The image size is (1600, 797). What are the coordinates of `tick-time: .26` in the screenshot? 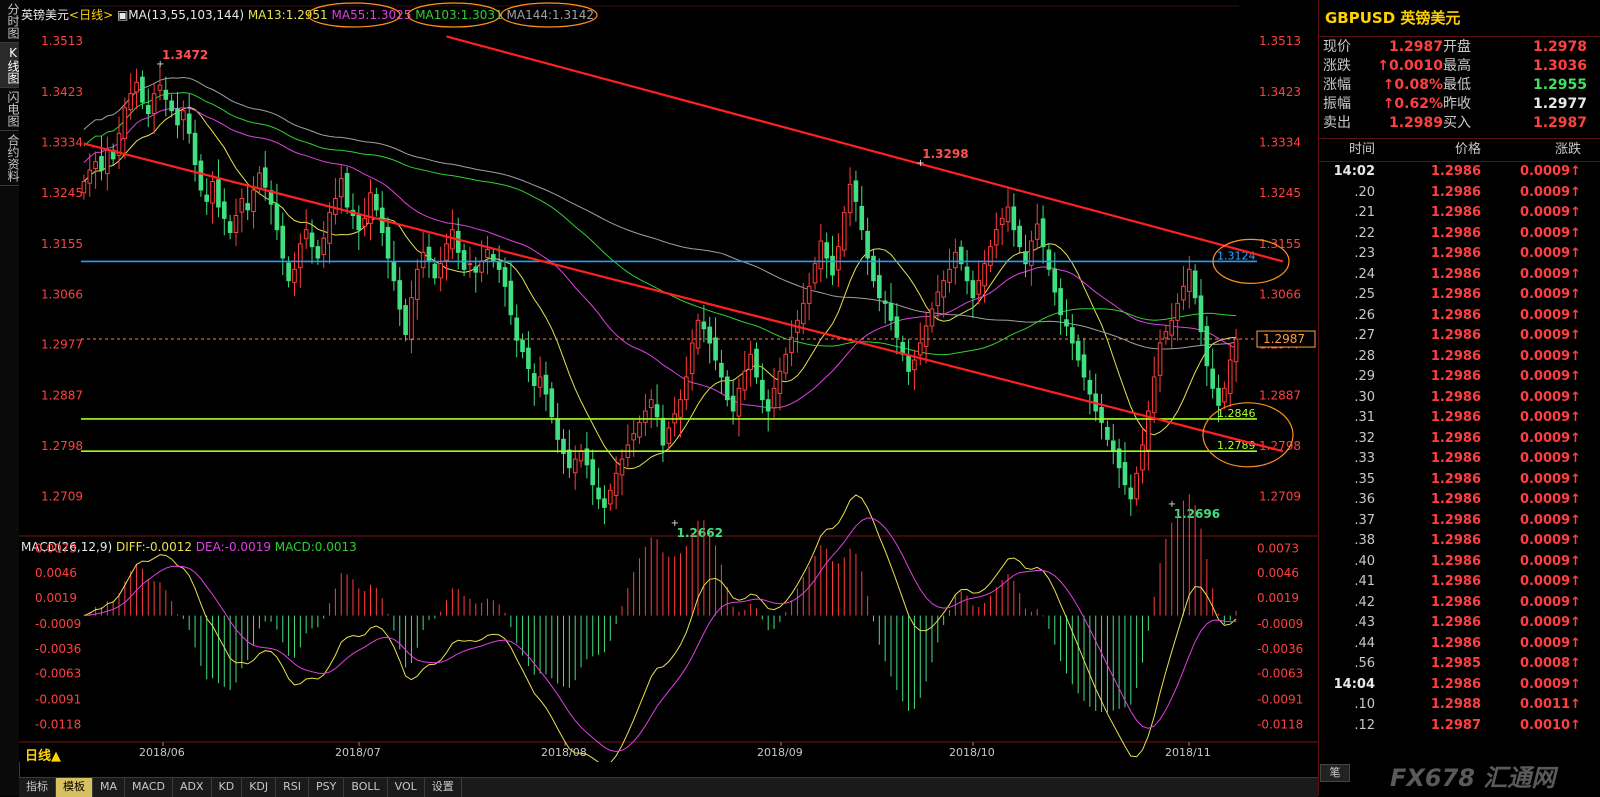 It's located at (1364, 315).